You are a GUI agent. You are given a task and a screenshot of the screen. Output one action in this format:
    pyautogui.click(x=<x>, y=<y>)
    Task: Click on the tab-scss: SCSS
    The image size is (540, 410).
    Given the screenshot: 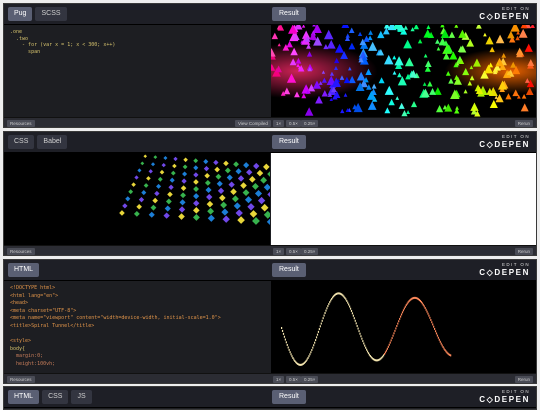 What is the action you would take?
    pyautogui.click(x=51, y=14)
    